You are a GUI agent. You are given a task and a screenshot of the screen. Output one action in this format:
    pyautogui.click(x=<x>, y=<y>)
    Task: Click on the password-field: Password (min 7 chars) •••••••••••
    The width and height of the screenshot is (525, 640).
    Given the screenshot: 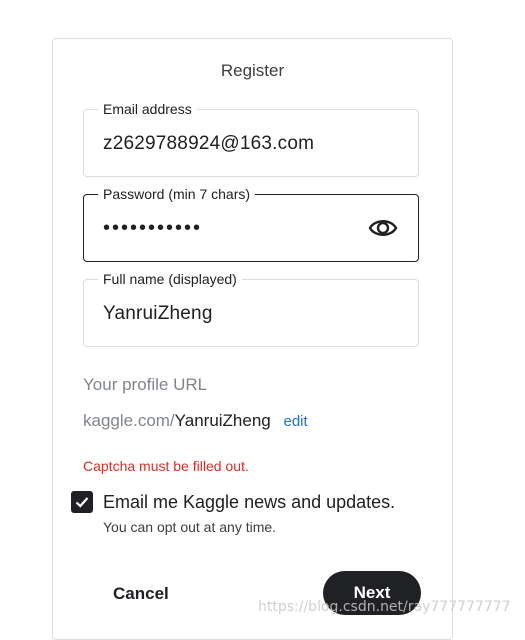 What is the action you would take?
    pyautogui.click(x=251, y=223)
    